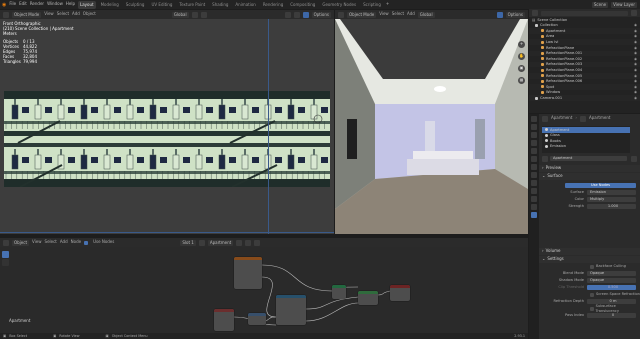 Image resolution: width=640 pixels, height=339 pixels. I want to click on clip-threshold-field: 0.500, so click(611, 287).